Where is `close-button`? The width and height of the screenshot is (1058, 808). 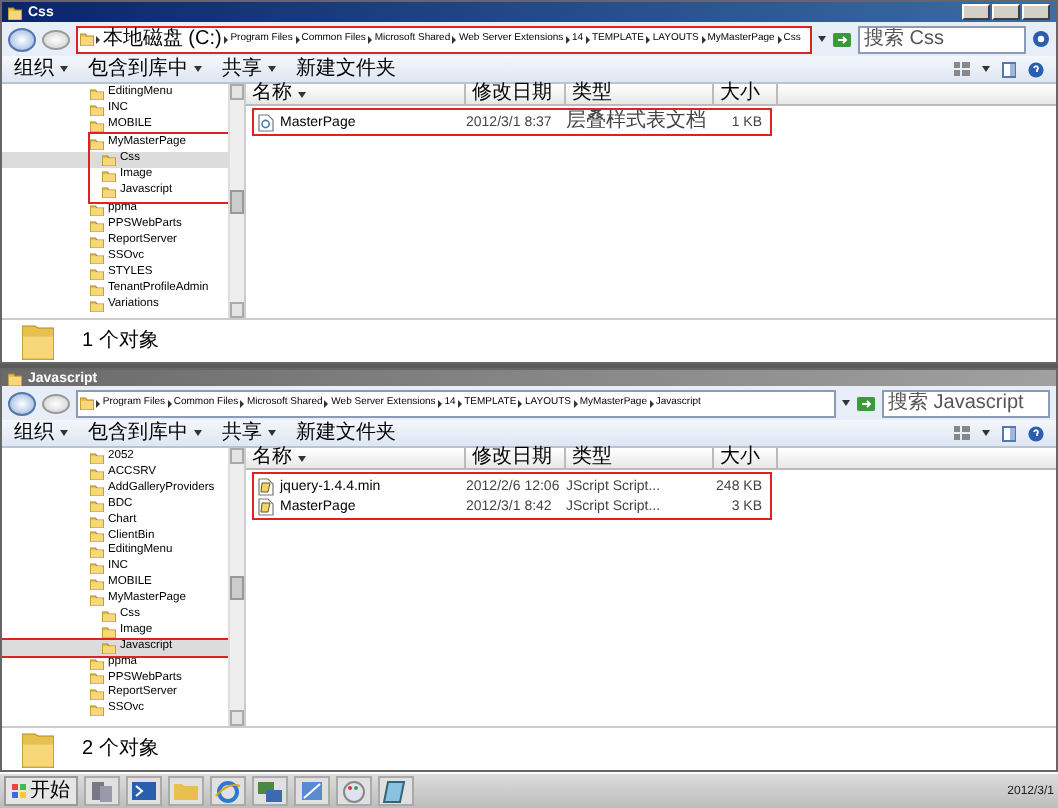 close-button is located at coordinates (1036, 12).